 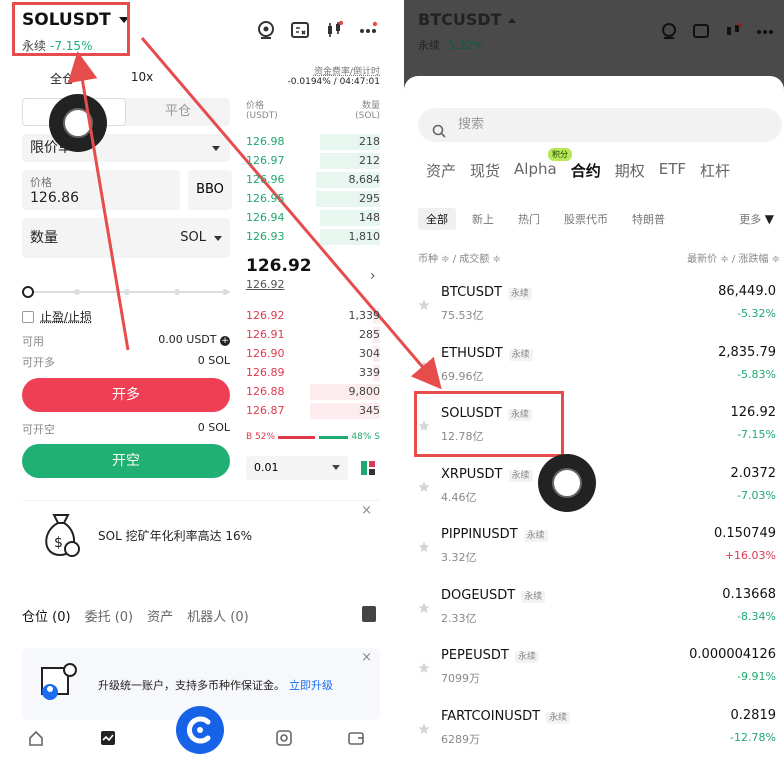 What do you see at coordinates (126, 292) in the screenshot?
I see `quantity-slider` at bounding box center [126, 292].